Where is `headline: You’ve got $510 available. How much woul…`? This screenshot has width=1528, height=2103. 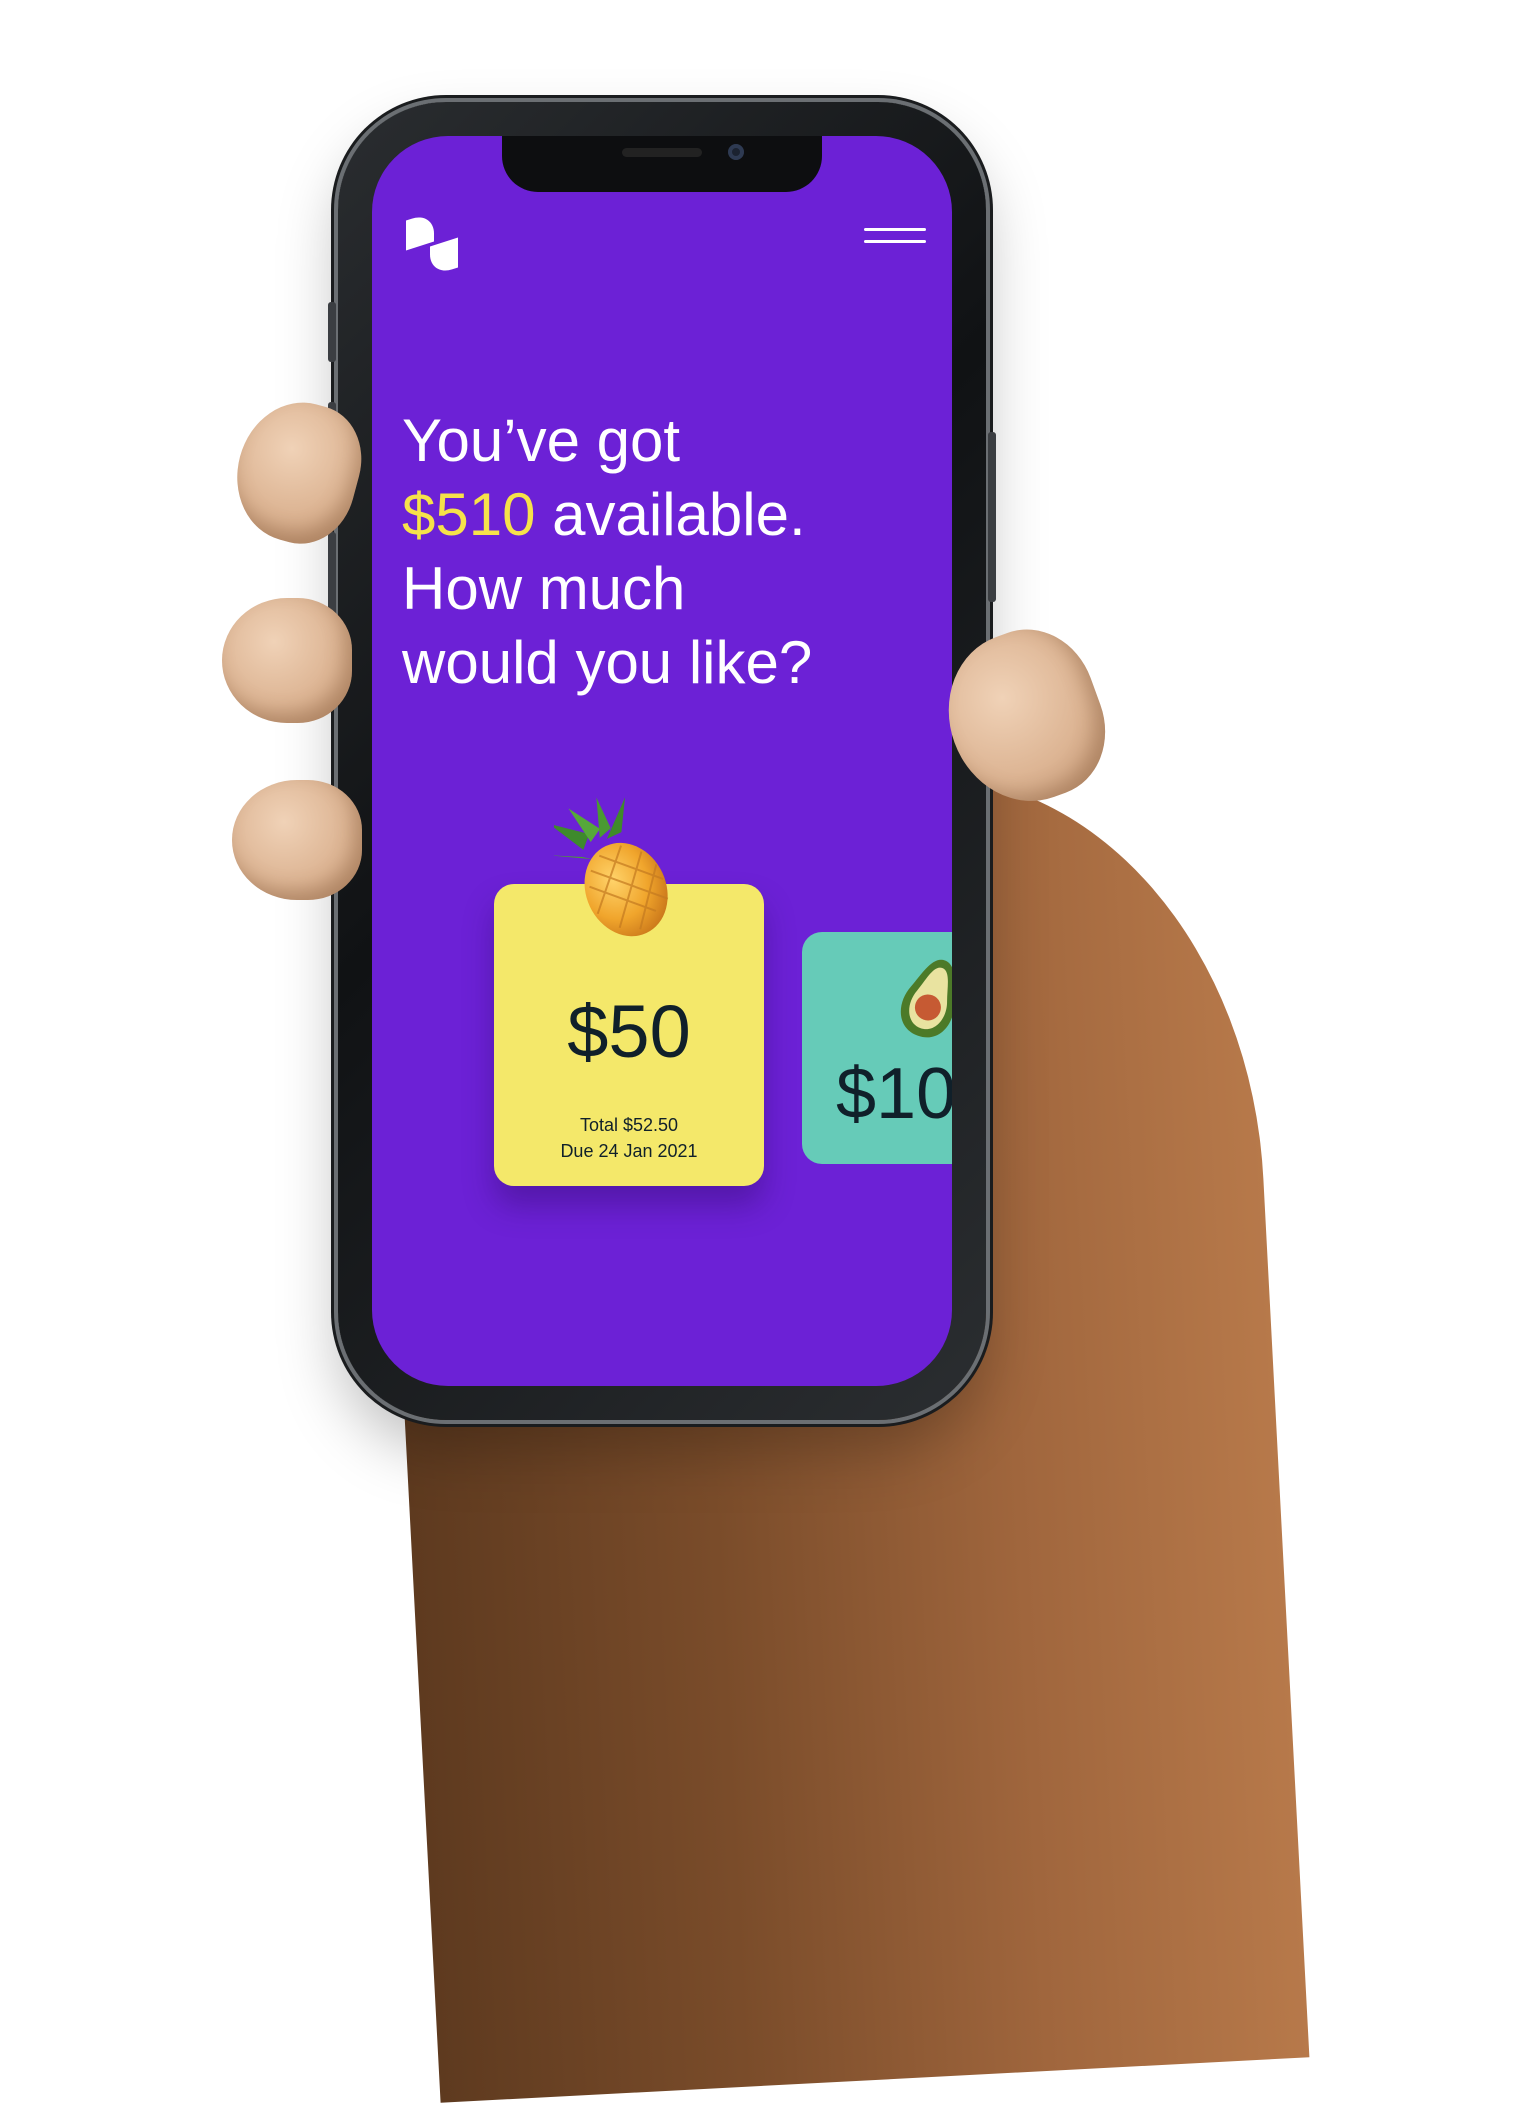
headline: You’ve got $510 available. How much woul… is located at coordinates (672, 552).